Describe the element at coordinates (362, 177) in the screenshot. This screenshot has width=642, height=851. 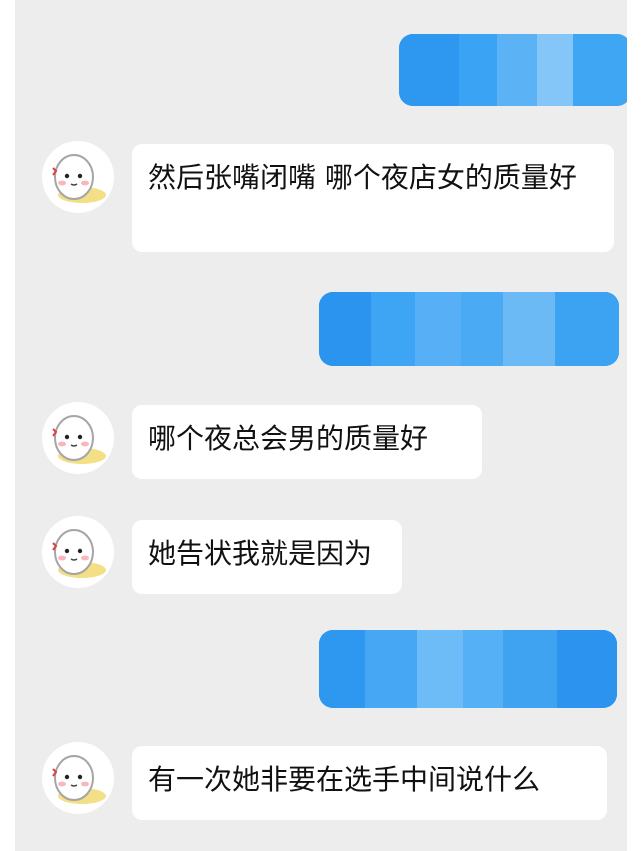
I see `incoming-message-text-1: 然后张嘴闭嘴 哪个夜店女的质量好` at that location.